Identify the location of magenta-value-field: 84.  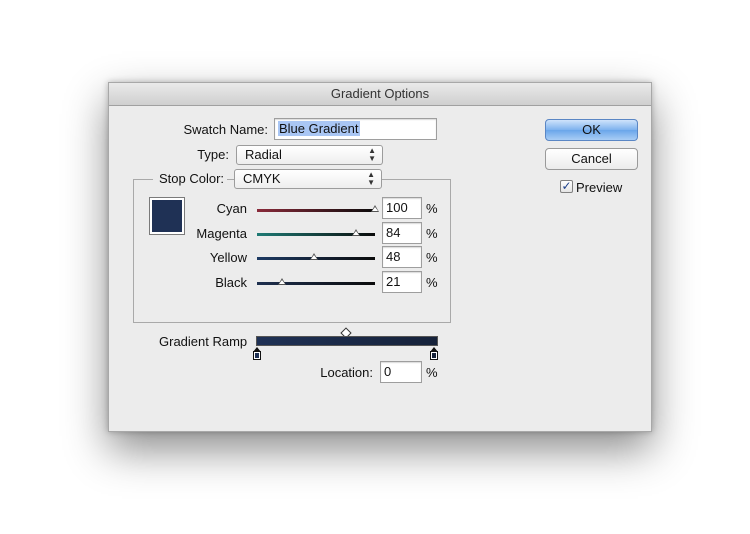
(402, 233).